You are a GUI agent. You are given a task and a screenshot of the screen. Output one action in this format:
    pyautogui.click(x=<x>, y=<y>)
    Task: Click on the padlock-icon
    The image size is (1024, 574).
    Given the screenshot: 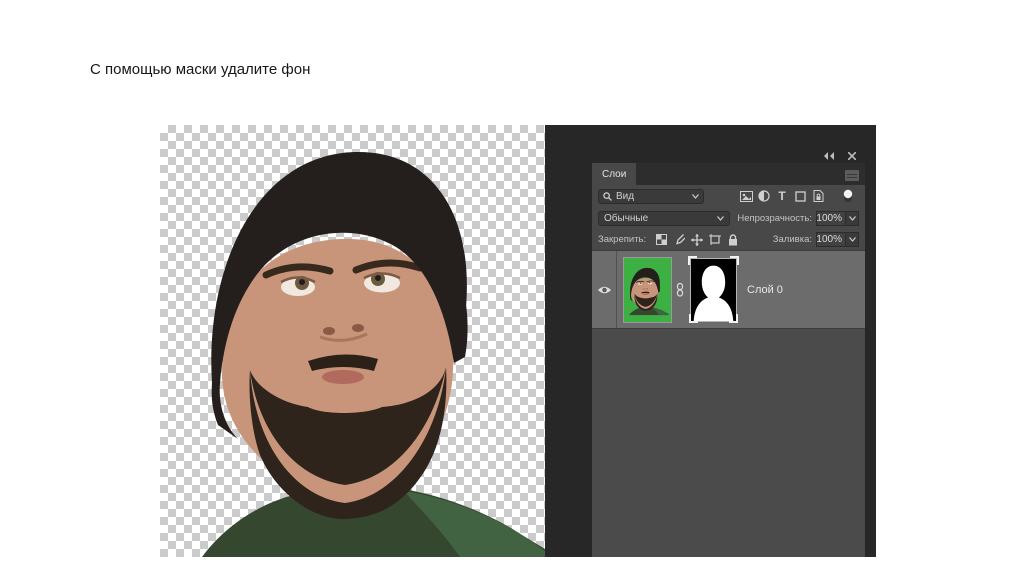 What is the action you would take?
    pyautogui.click(x=733, y=239)
    